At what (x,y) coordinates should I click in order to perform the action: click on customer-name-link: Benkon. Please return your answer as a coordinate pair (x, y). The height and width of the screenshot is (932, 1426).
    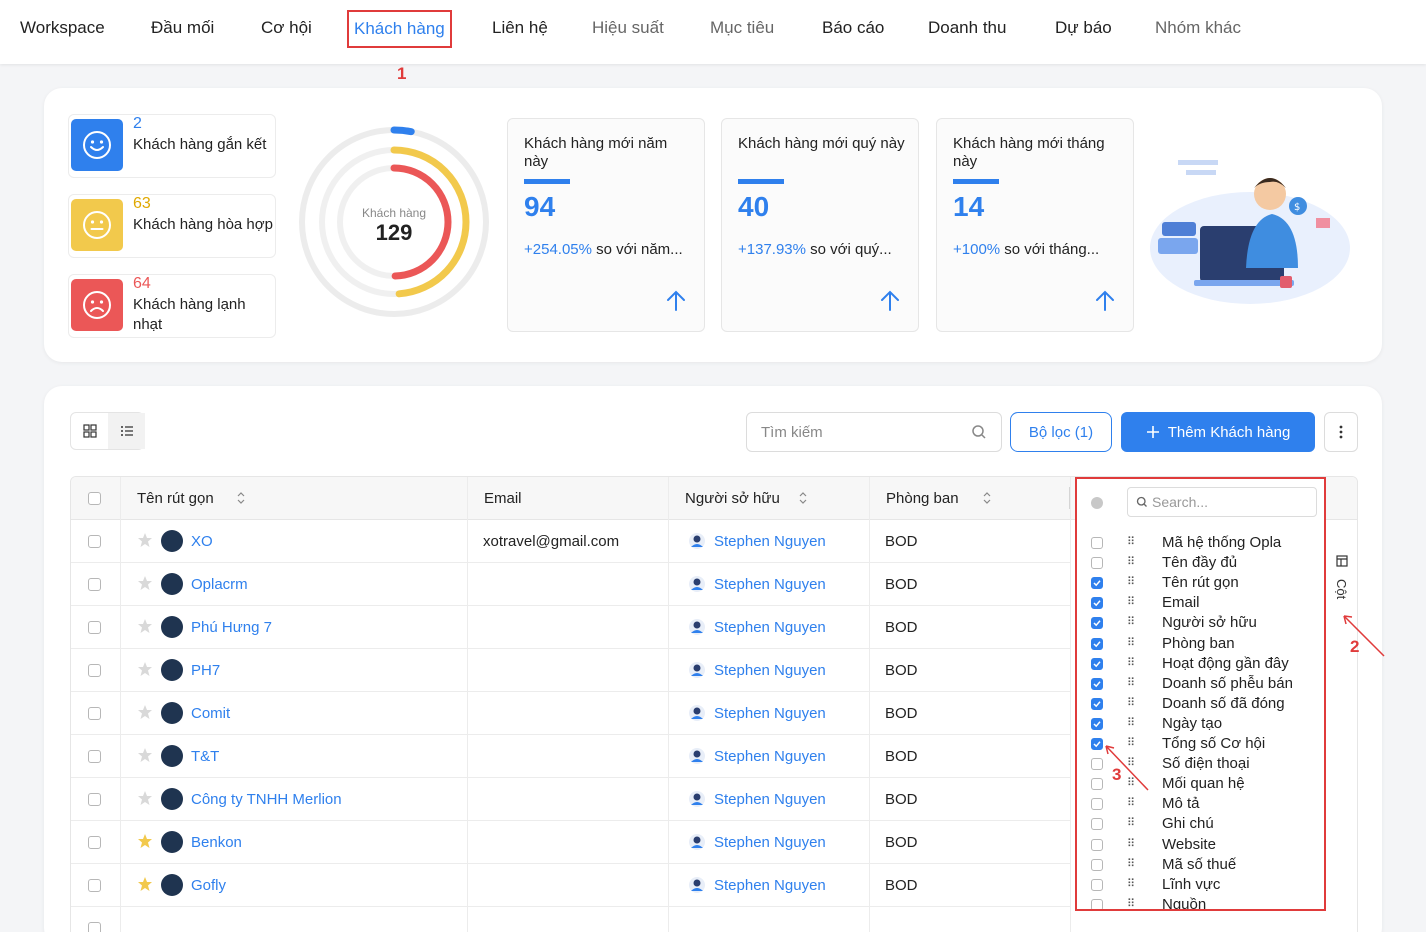
    Looking at the image, I should click on (216, 842).